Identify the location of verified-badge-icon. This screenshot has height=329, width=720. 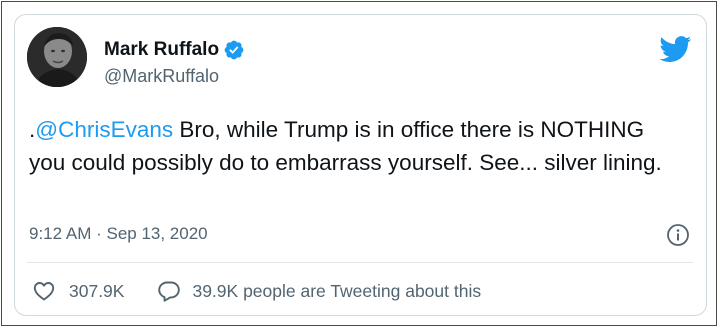
(234, 50).